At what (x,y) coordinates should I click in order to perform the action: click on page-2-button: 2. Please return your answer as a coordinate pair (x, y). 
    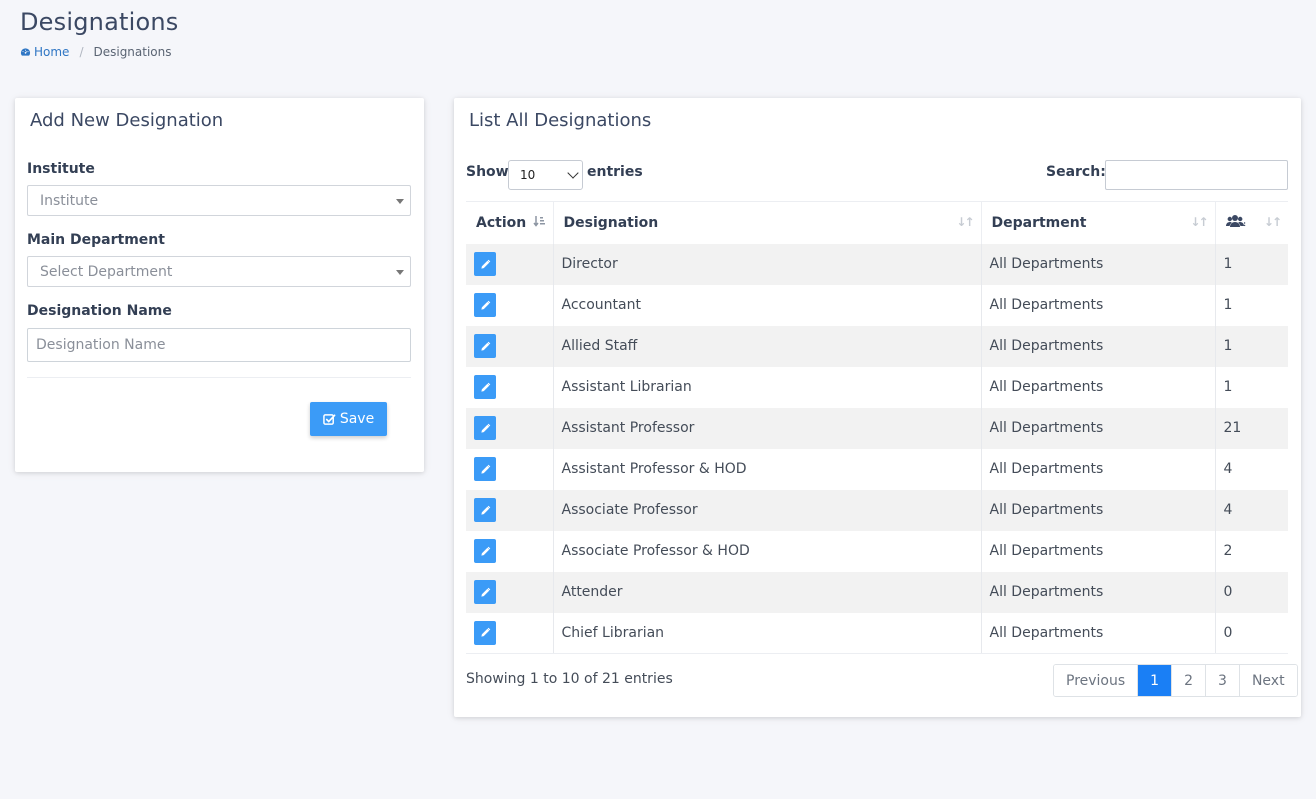
    Looking at the image, I should click on (1189, 680).